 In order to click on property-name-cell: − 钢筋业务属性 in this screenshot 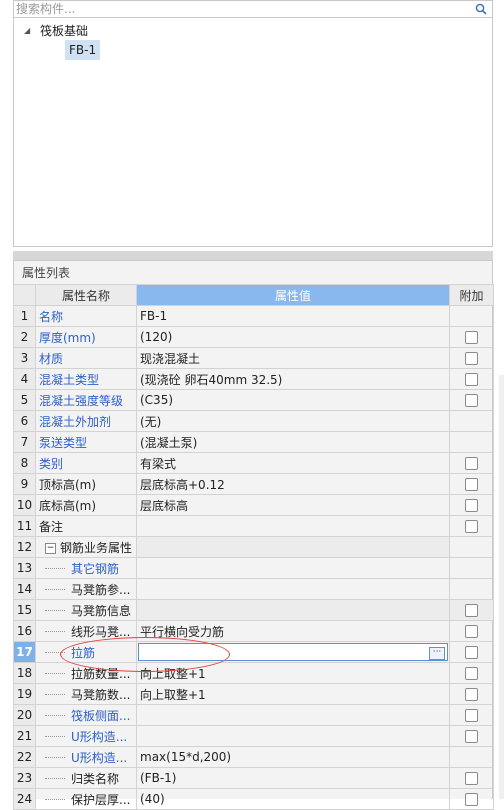, I will do `click(86, 547)`.